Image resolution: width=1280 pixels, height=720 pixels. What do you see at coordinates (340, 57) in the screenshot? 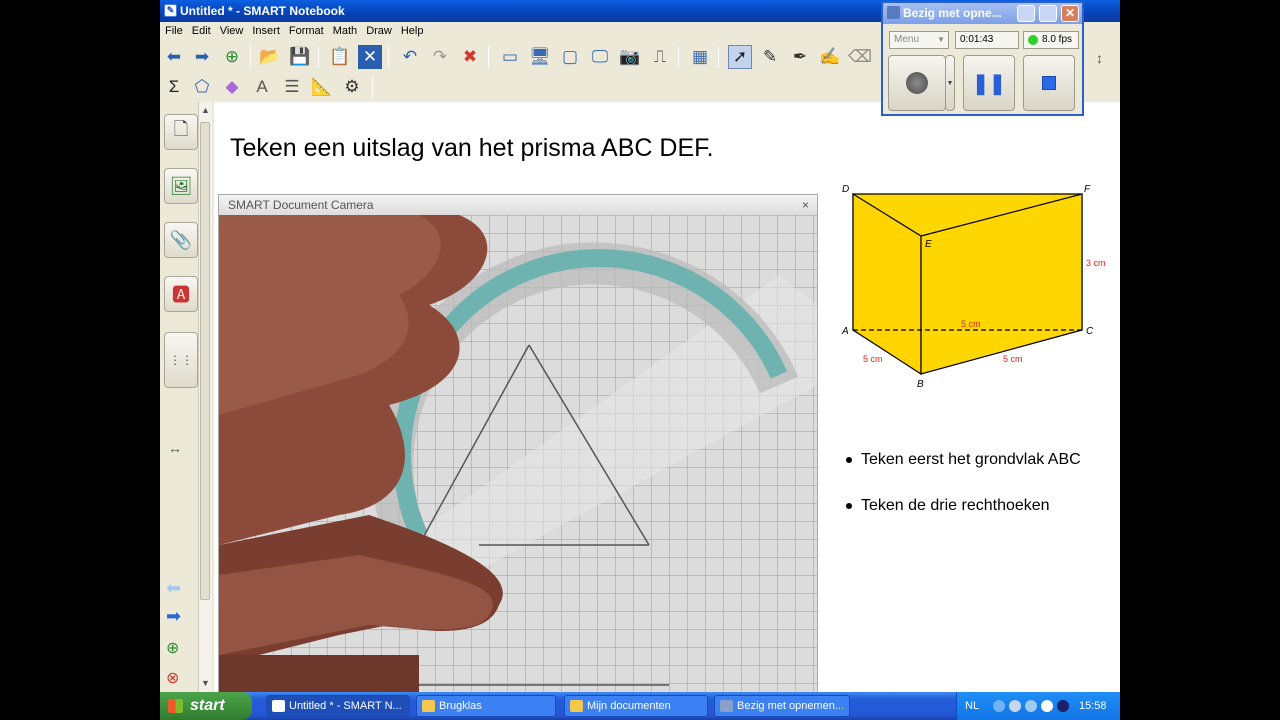
I see `paste-icon: 📋` at bounding box center [340, 57].